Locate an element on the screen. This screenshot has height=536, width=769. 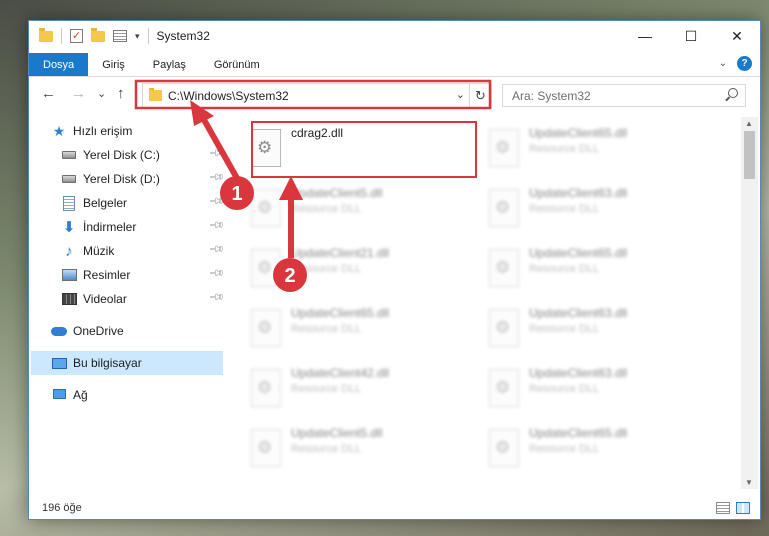
forward-button: → is located at coordinates (78, 93).